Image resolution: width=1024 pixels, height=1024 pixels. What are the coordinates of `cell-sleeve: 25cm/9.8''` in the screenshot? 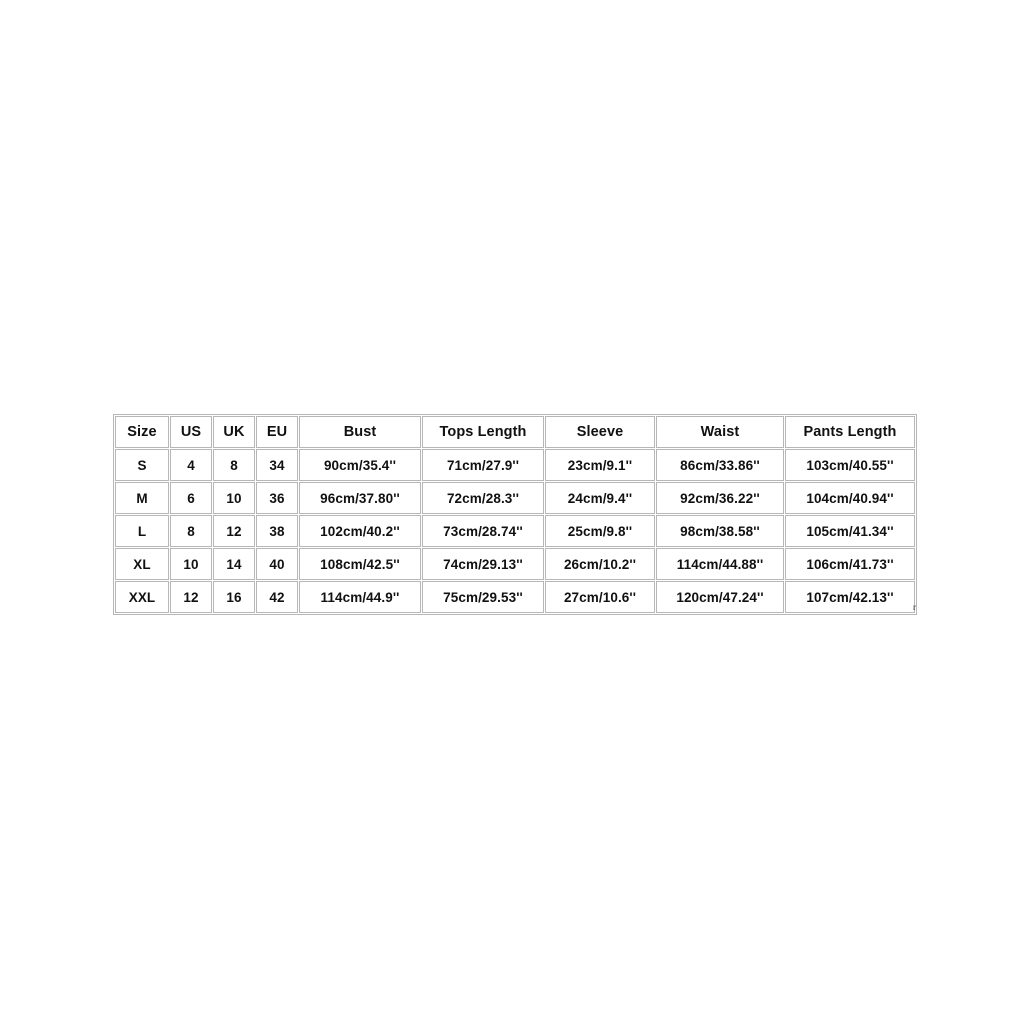 It's located at (600, 531).